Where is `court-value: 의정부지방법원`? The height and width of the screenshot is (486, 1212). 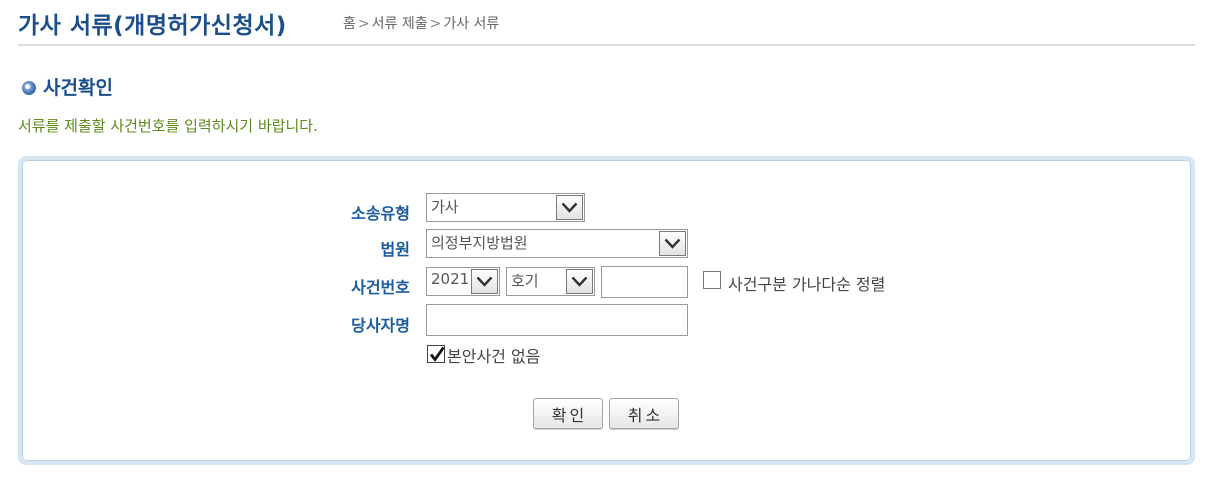 court-value: 의정부지방법원 is located at coordinates (479, 243).